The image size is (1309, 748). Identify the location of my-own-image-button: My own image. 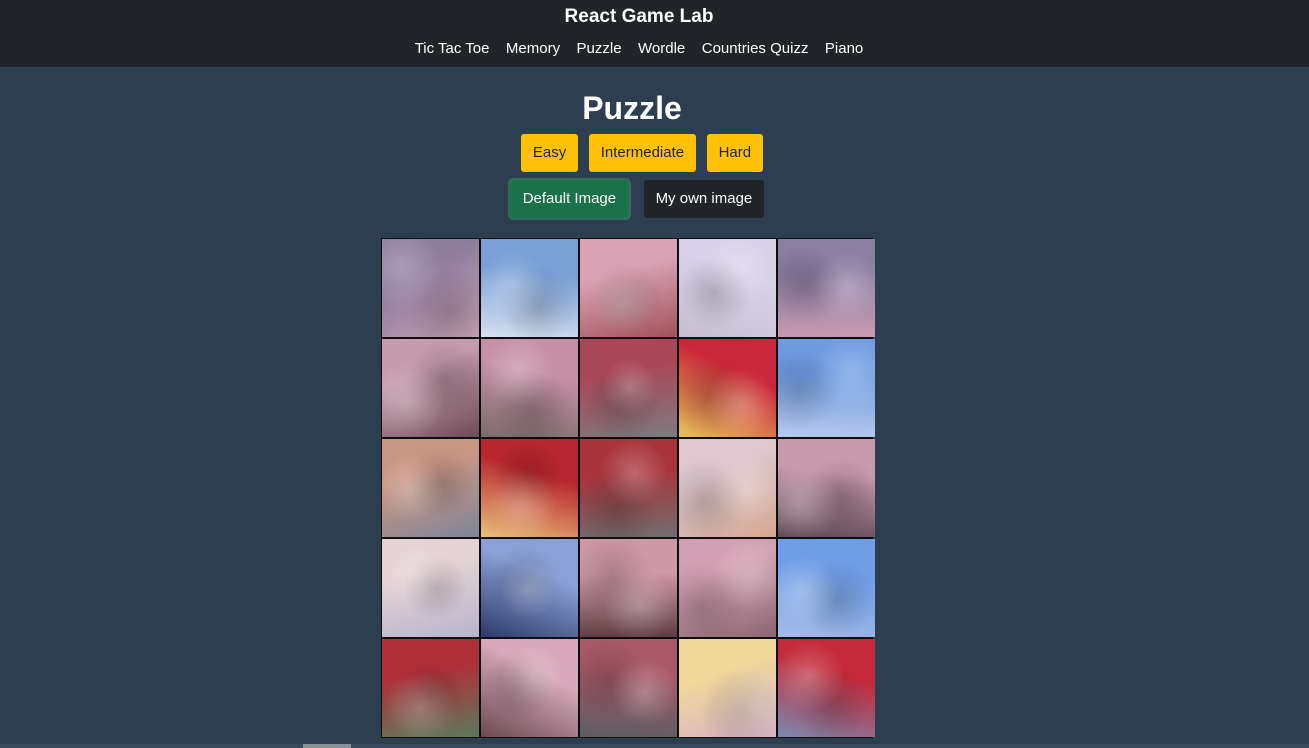
(704, 199).